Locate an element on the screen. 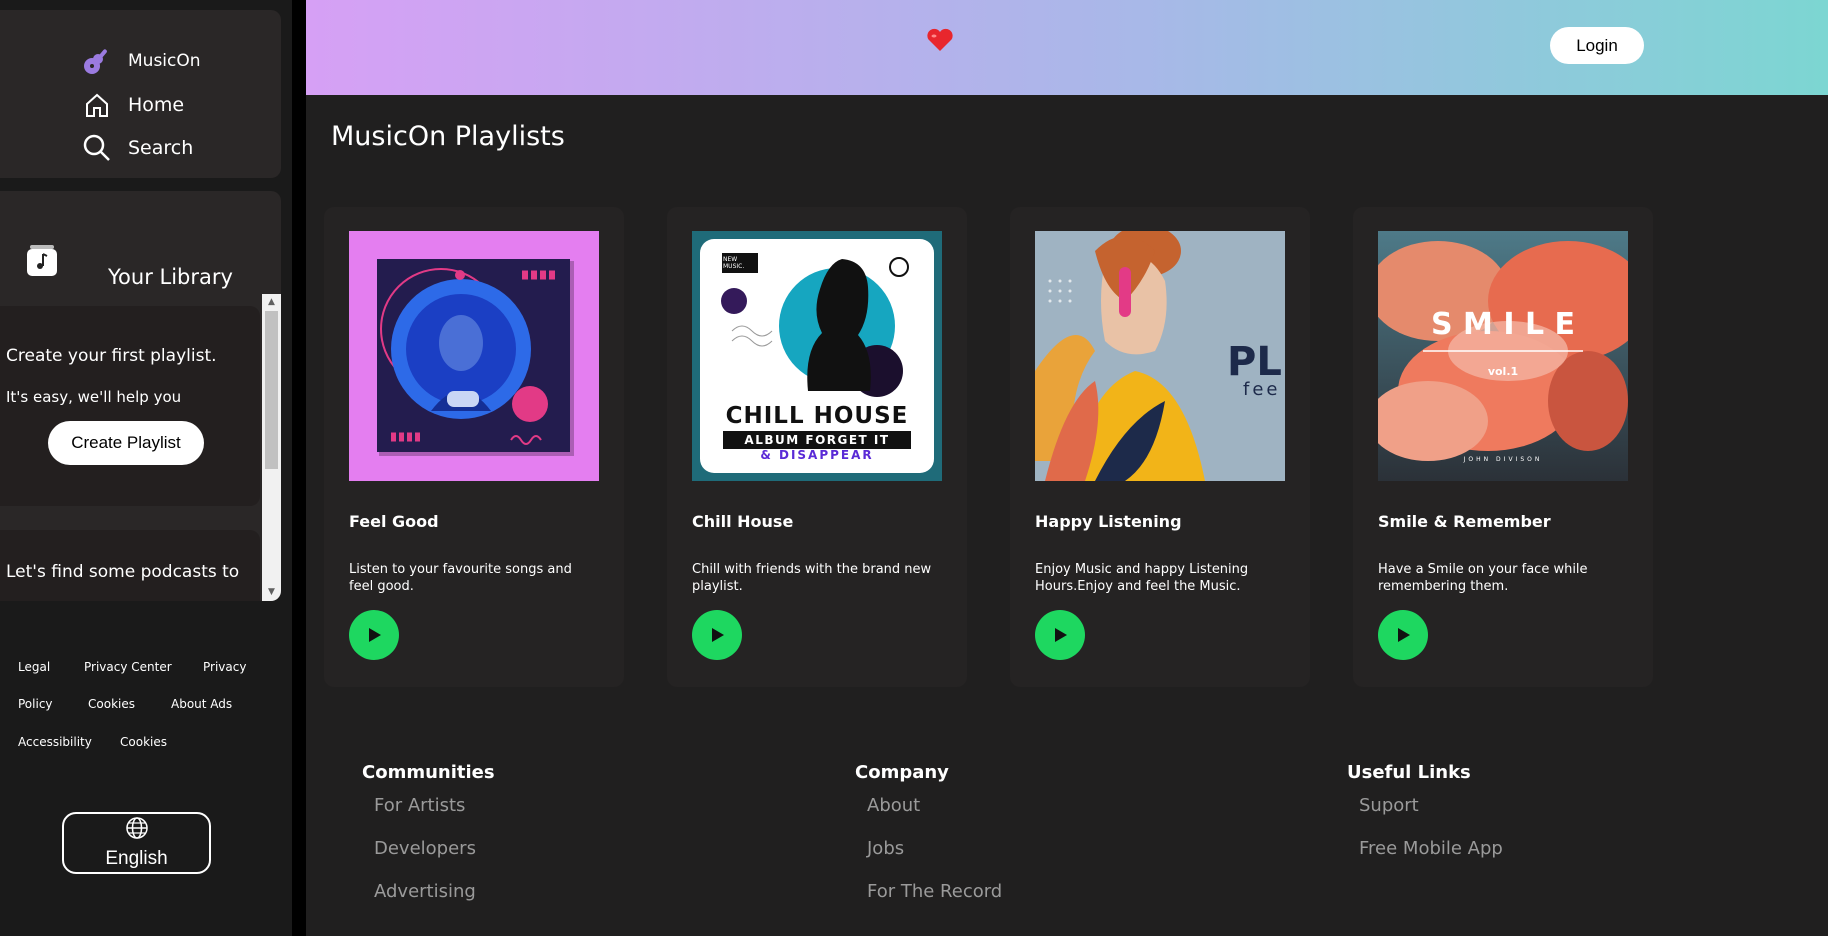 This screenshot has height=936, width=1828. playlist-name: Happy Listening is located at coordinates (1108, 521).